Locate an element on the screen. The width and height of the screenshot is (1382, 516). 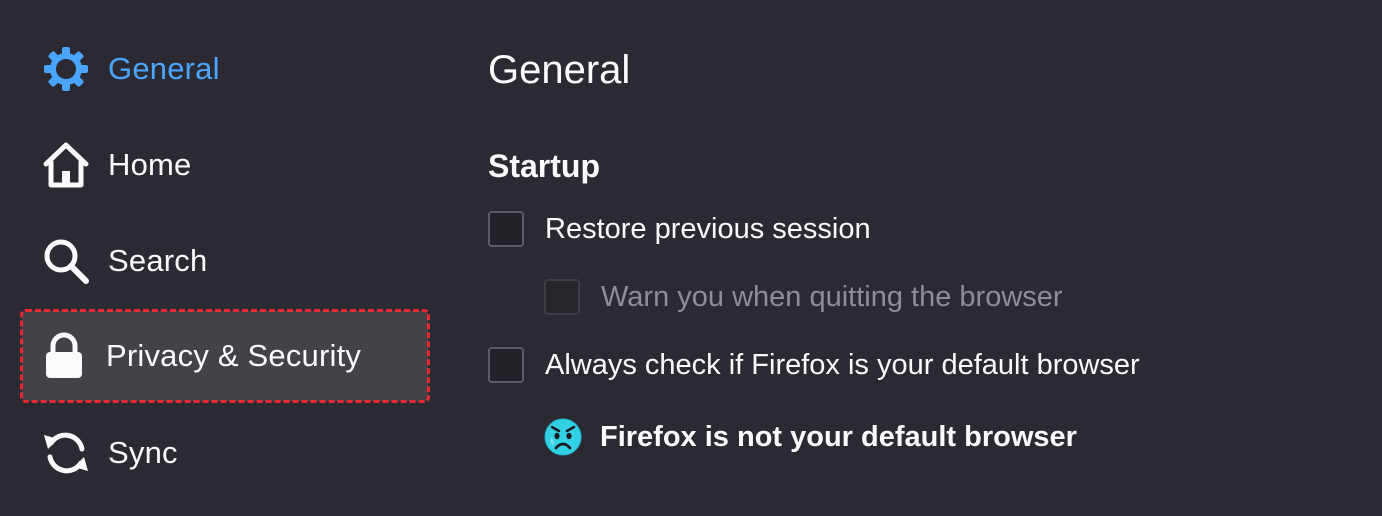
restore-session-option: Restore previous session is located at coordinates (679, 229).